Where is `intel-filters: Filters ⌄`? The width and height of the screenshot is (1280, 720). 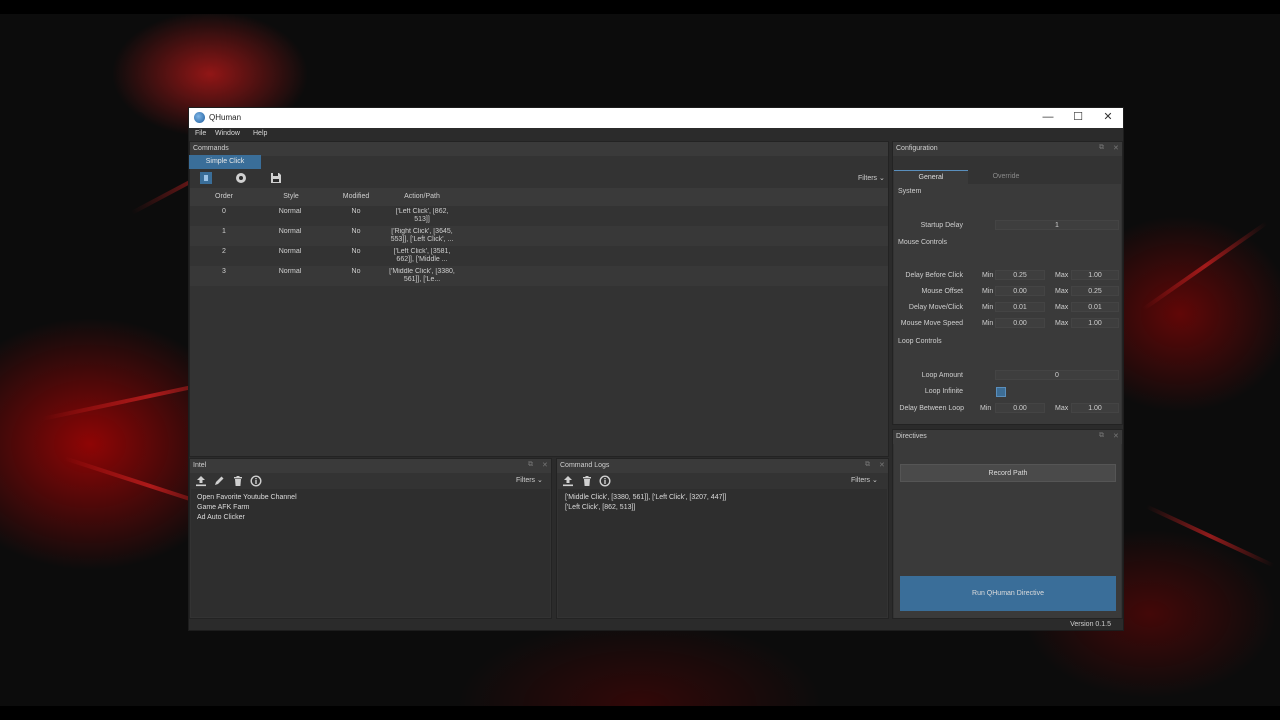
intel-filters: Filters ⌄ is located at coordinates (529, 480).